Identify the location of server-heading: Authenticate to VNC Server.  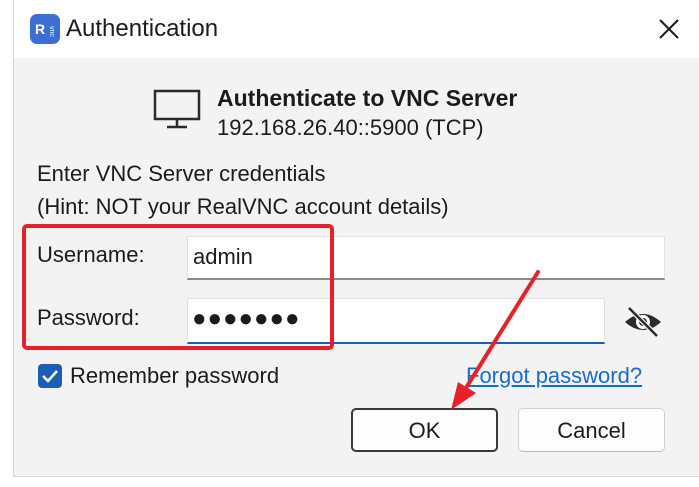
(367, 98).